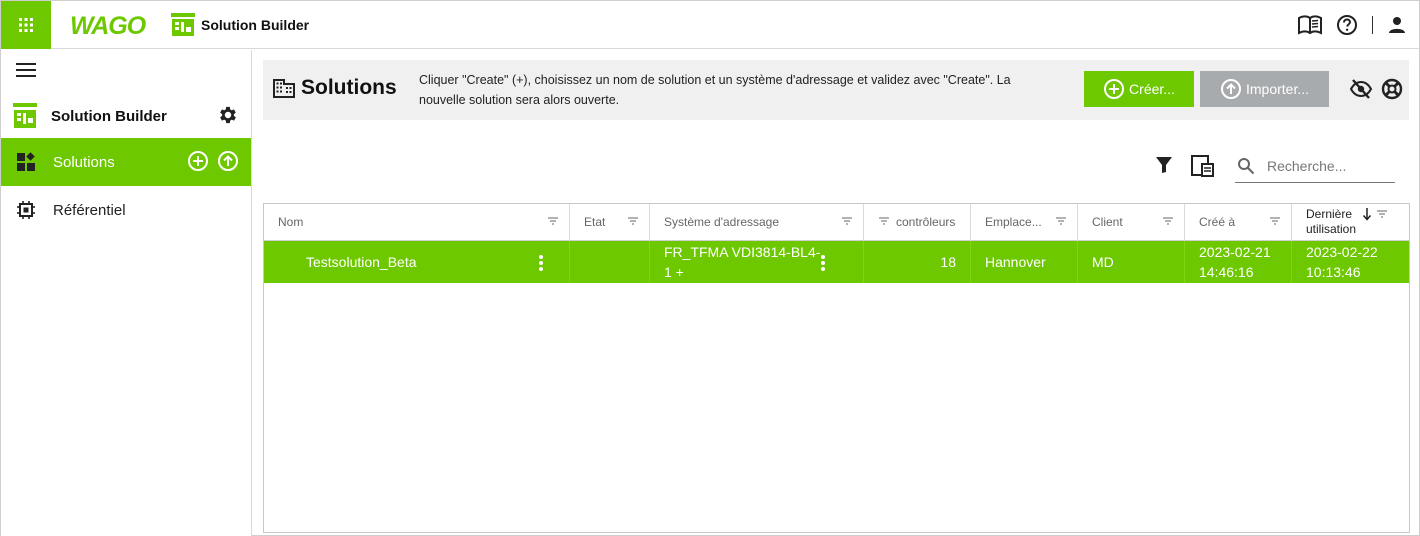 This screenshot has width=1420, height=536. I want to click on add-circle-icon, so click(1114, 89).